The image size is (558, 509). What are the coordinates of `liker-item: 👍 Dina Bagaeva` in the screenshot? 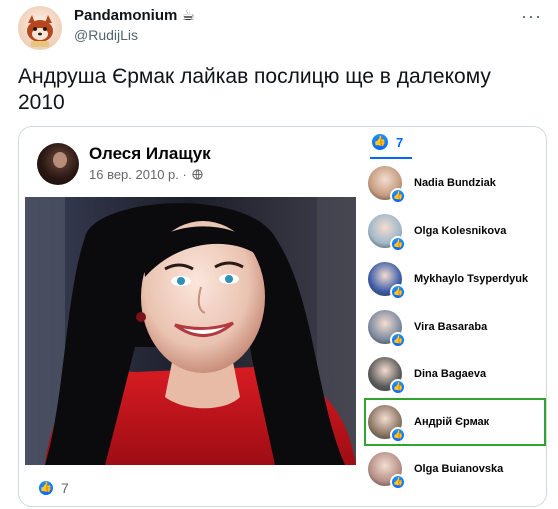 It's located at (455, 374).